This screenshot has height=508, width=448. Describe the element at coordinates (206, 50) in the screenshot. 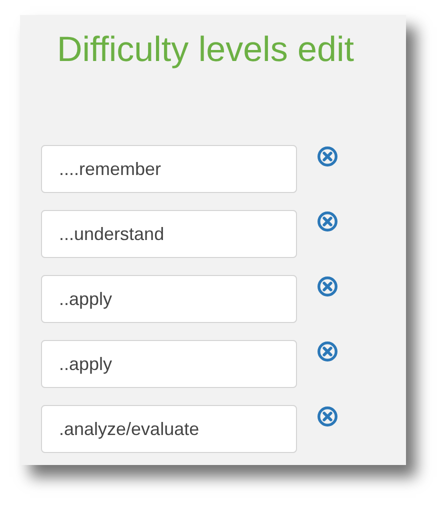

I see `page-title: Difficulty levels edit` at that location.